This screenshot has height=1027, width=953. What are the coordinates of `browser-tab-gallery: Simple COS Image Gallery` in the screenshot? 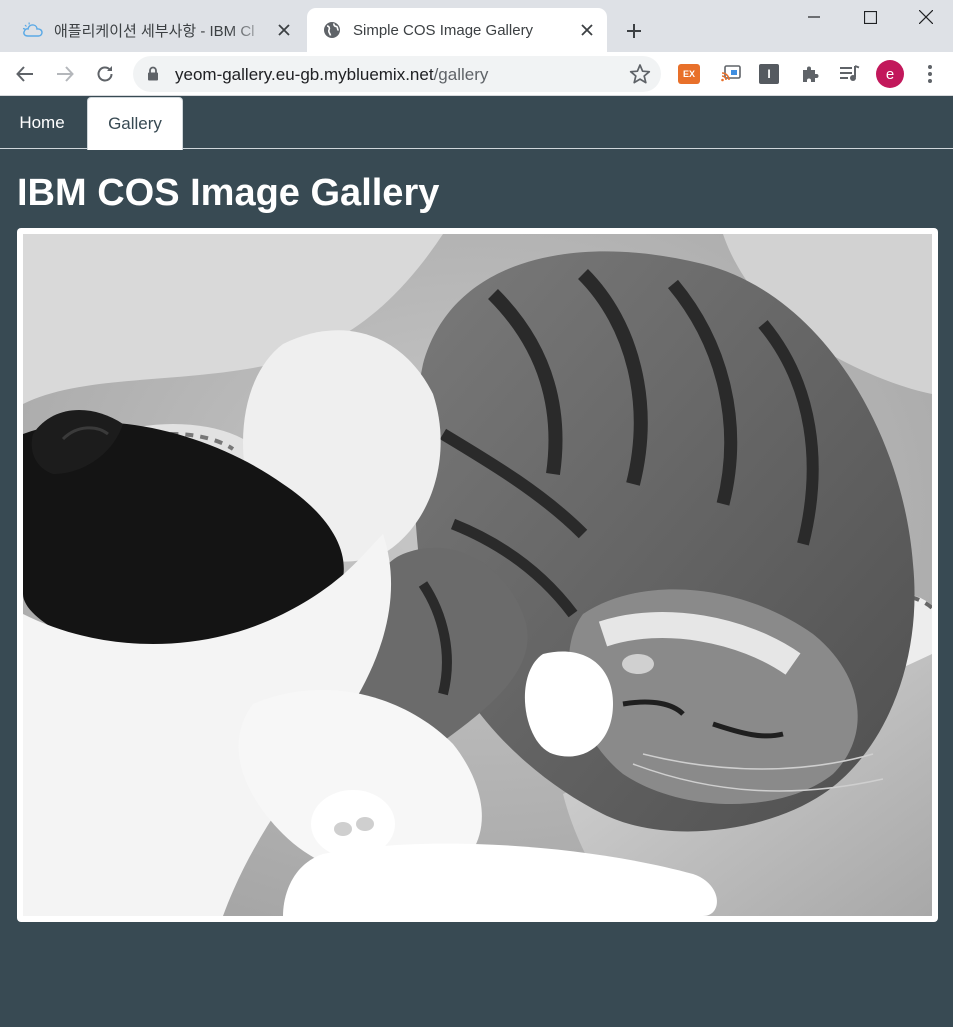 It's located at (457, 30).